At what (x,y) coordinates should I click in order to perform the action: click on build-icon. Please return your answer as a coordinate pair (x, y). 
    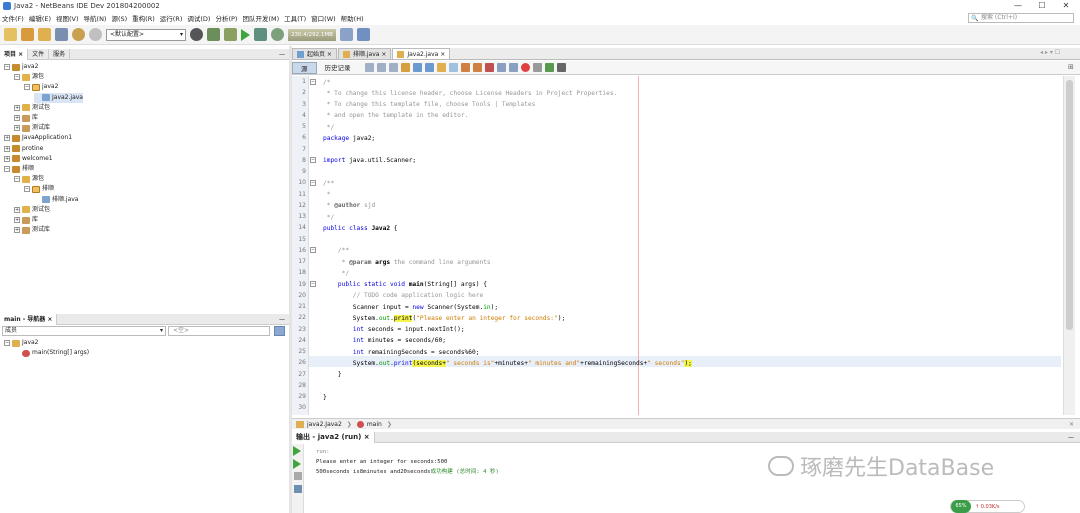
    Looking at the image, I should click on (213, 34).